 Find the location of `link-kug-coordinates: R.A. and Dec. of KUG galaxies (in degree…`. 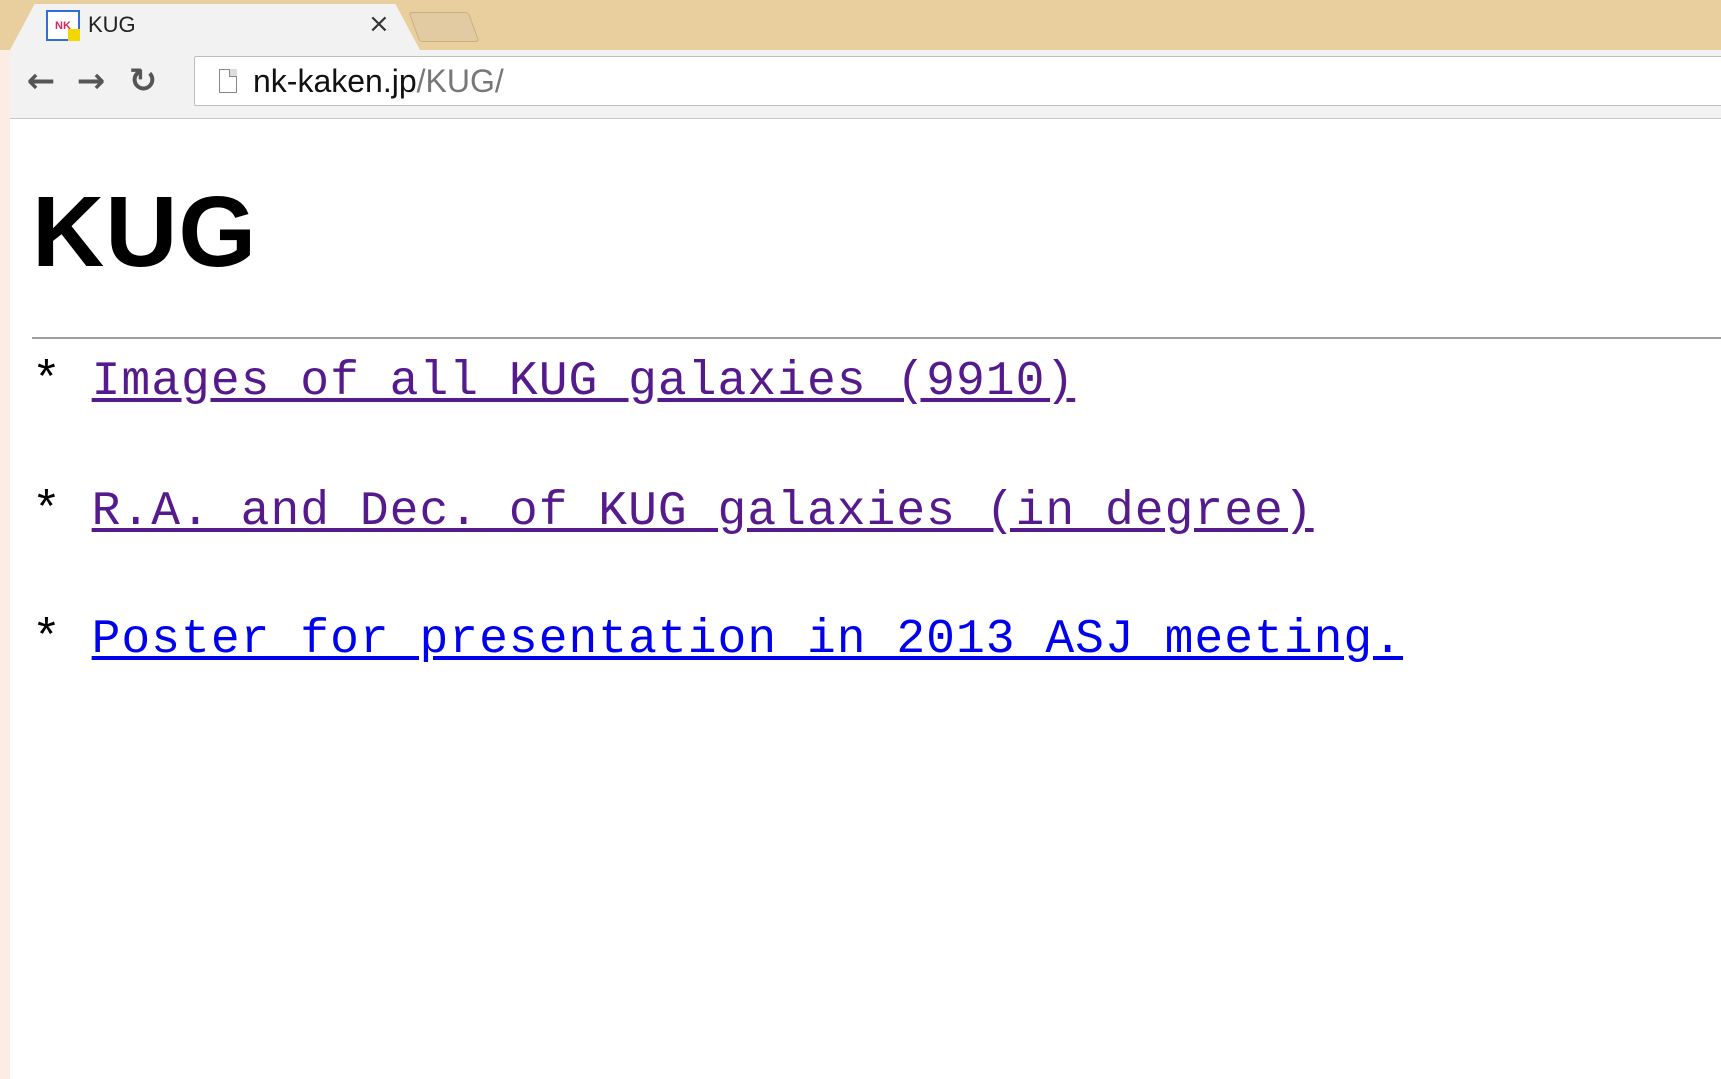

link-kug-coordinates: R.A. and Dec. of KUG galaxies (in degree… is located at coordinates (703, 512).